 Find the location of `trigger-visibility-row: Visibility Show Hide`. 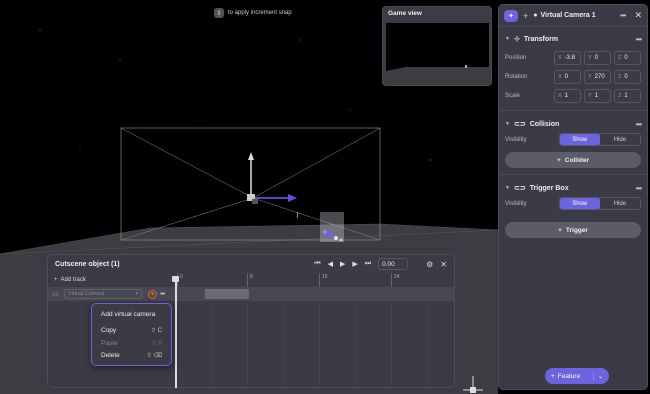

trigger-visibility-row: Visibility Show Hide is located at coordinates (573, 203).